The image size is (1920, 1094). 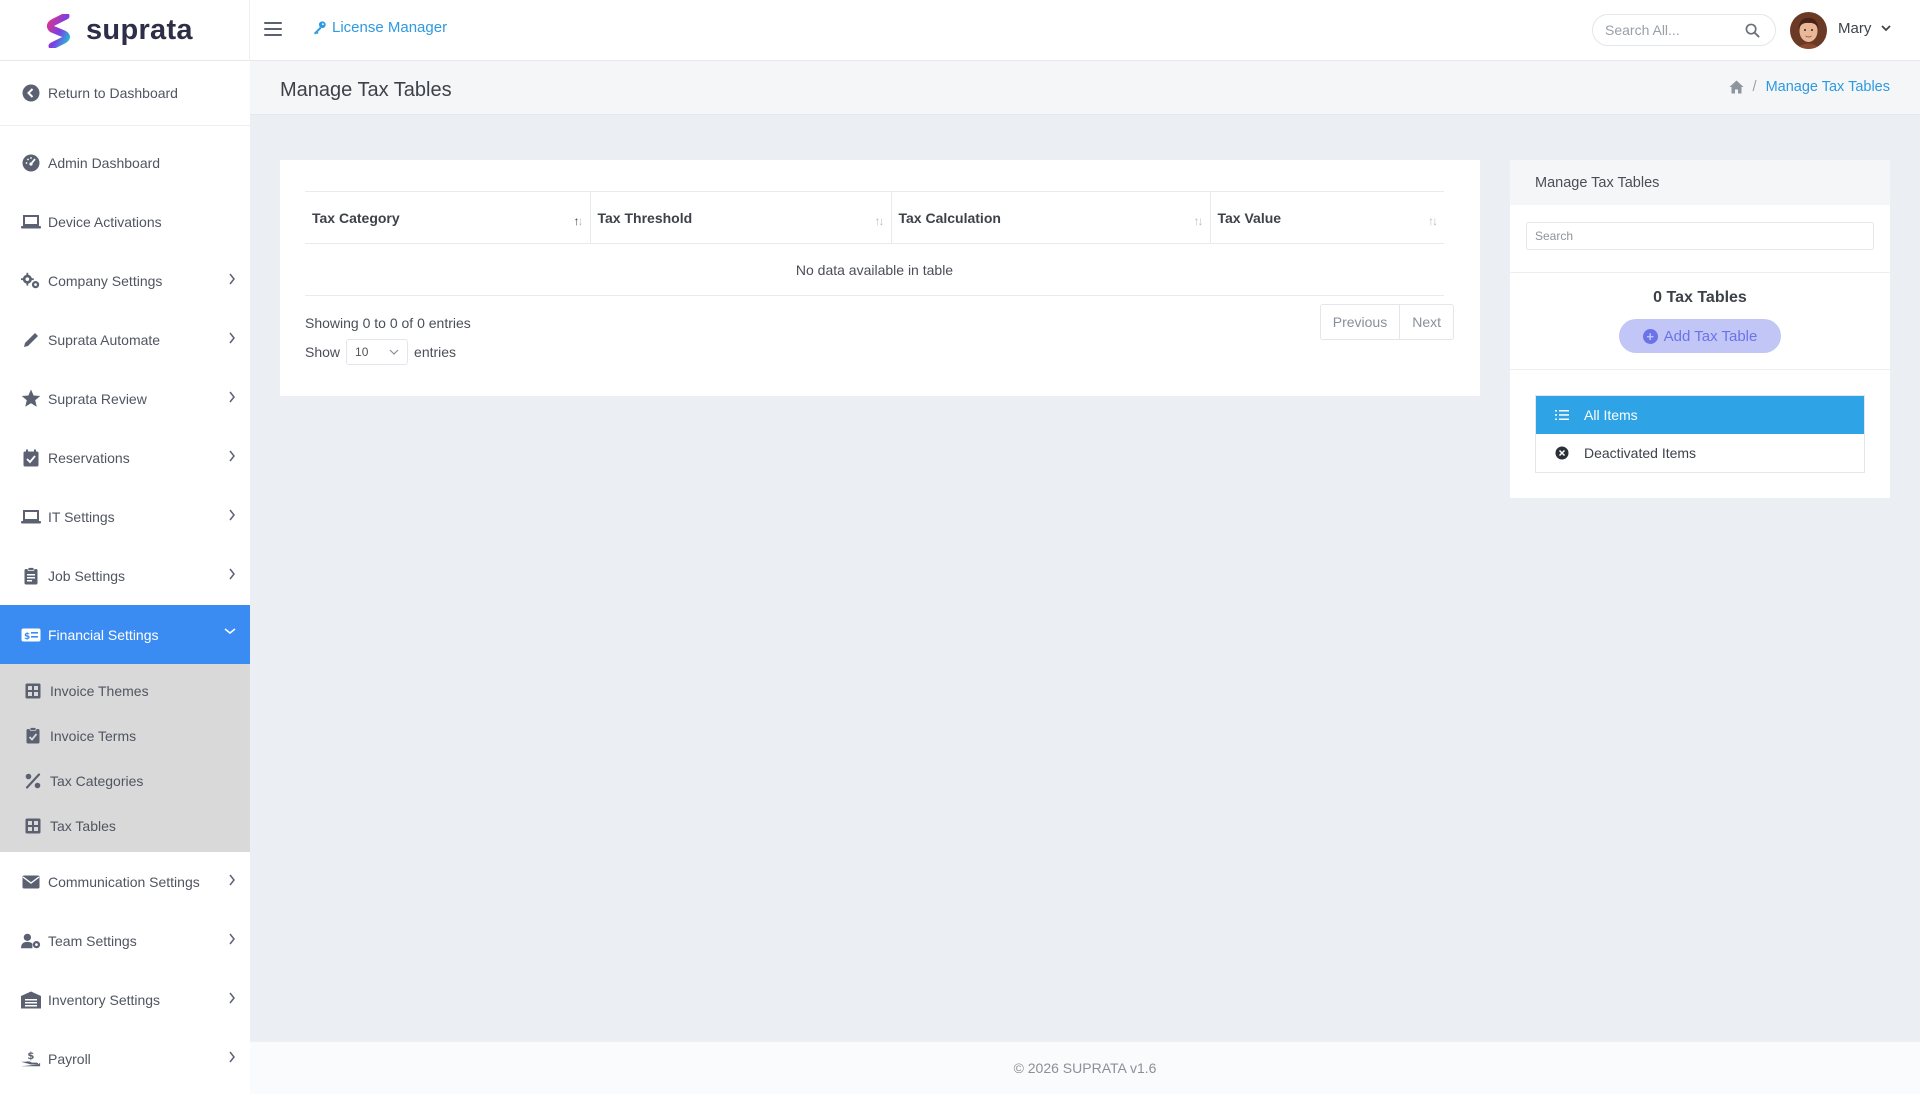 I want to click on filter-label: Deactivated Items, so click(x=1640, y=453).